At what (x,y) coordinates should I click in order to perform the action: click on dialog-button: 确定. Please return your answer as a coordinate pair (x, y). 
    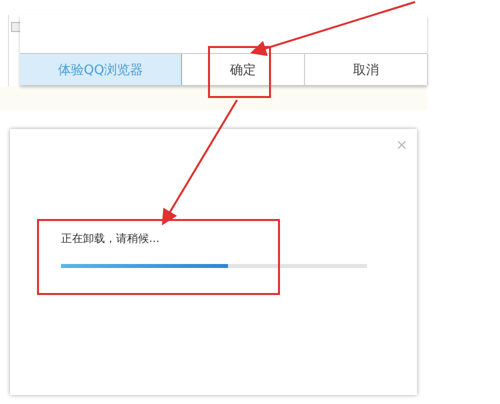
    Looking at the image, I should click on (243, 69).